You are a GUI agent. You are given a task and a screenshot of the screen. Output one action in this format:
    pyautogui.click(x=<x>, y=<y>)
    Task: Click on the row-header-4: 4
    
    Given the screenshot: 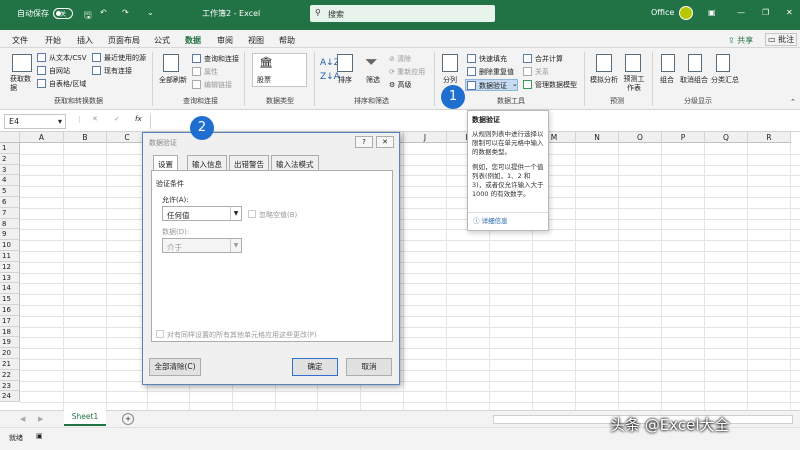 What is the action you would take?
    pyautogui.click(x=10, y=181)
    